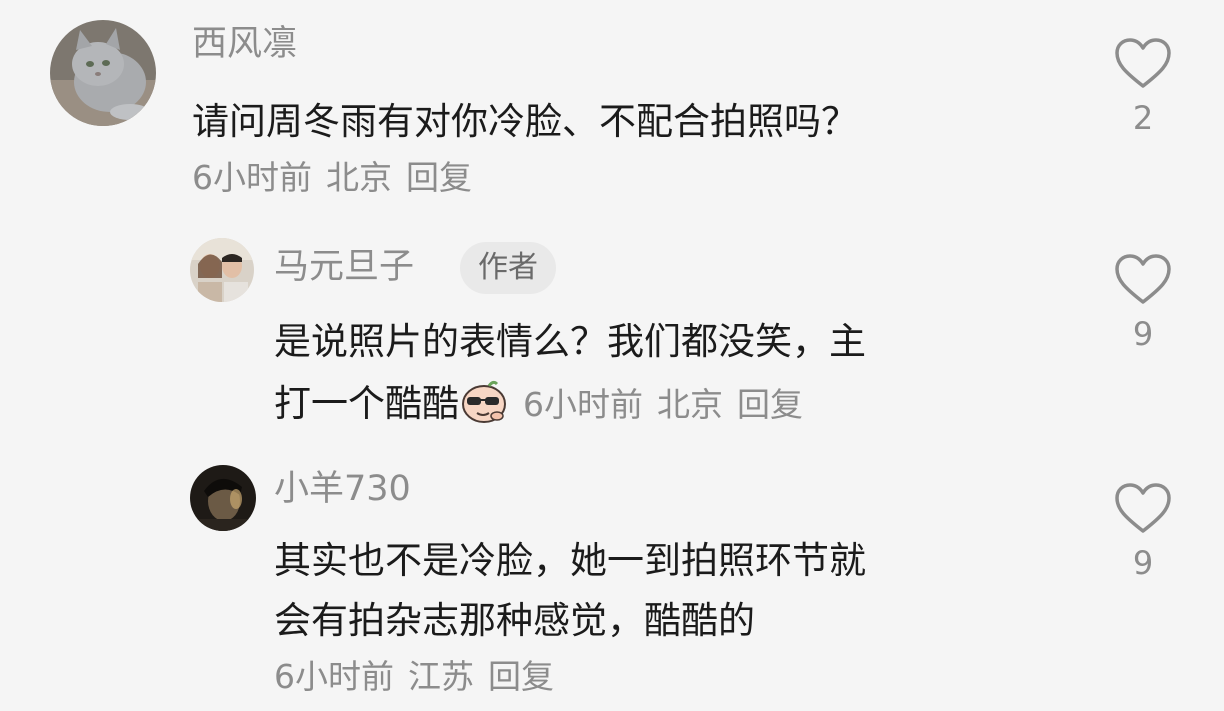  Describe the element at coordinates (344, 267) in the screenshot. I see `comment-username: 马元旦子` at that location.